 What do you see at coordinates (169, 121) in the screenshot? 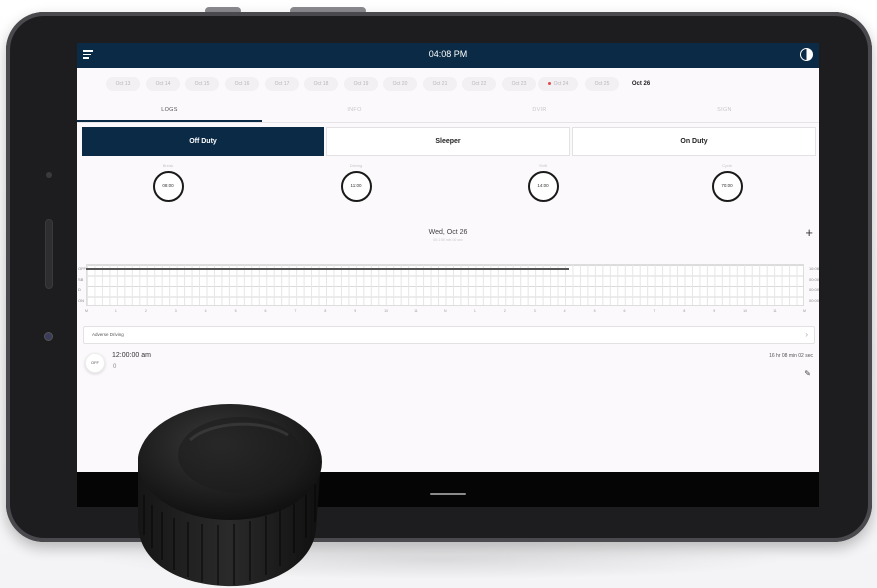
I see `tab-active-indicator` at bounding box center [169, 121].